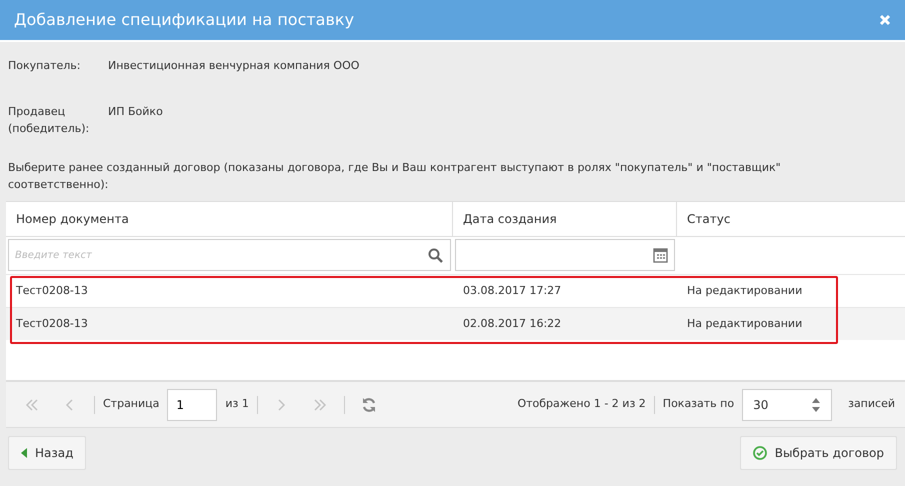 This screenshot has width=905, height=486. What do you see at coordinates (660, 255) in the screenshot?
I see `calendar-icon` at bounding box center [660, 255].